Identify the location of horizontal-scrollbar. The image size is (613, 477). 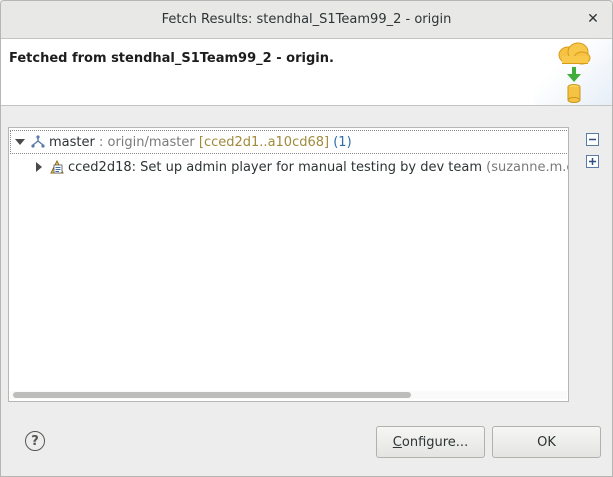
(288, 395).